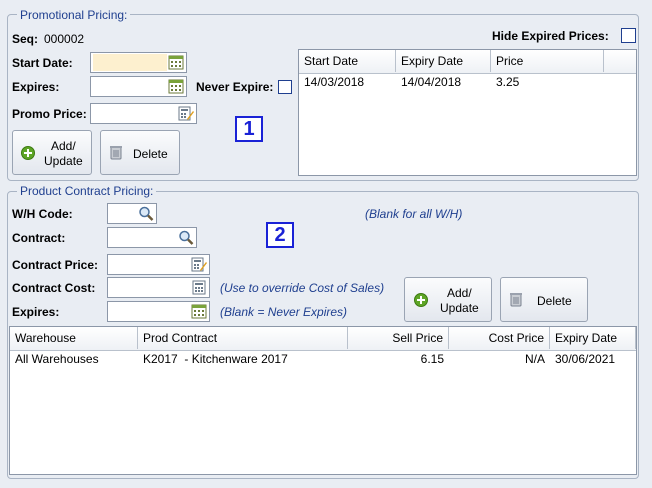 Image resolution: width=652 pixels, height=488 pixels. What do you see at coordinates (280, 235) in the screenshot?
I see `section-marker-2: 2` at bounding box center [280, 235].